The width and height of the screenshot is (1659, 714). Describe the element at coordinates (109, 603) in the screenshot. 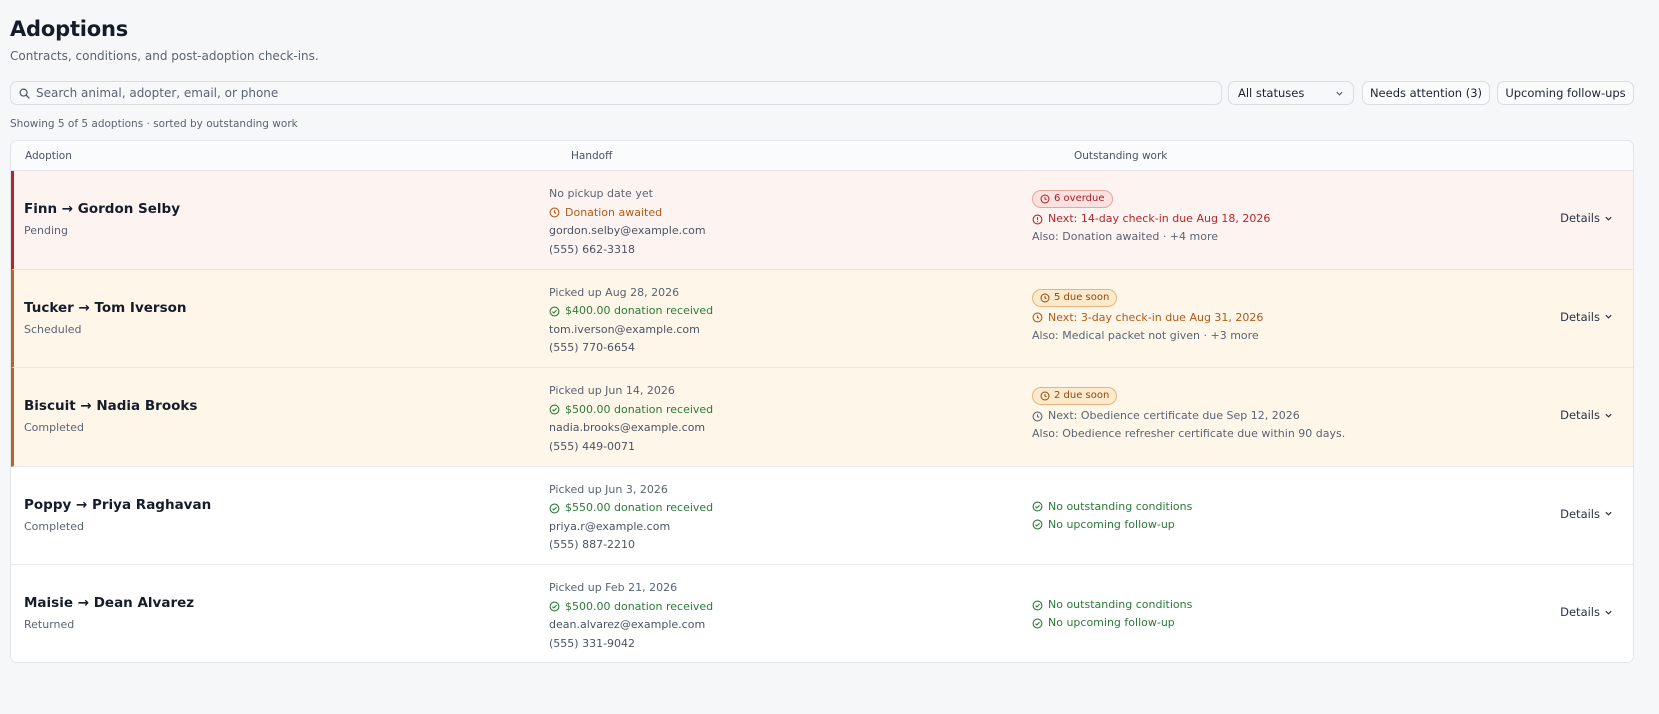

I see `adoption-title: Maisie → Dean Alvarez` at that location.